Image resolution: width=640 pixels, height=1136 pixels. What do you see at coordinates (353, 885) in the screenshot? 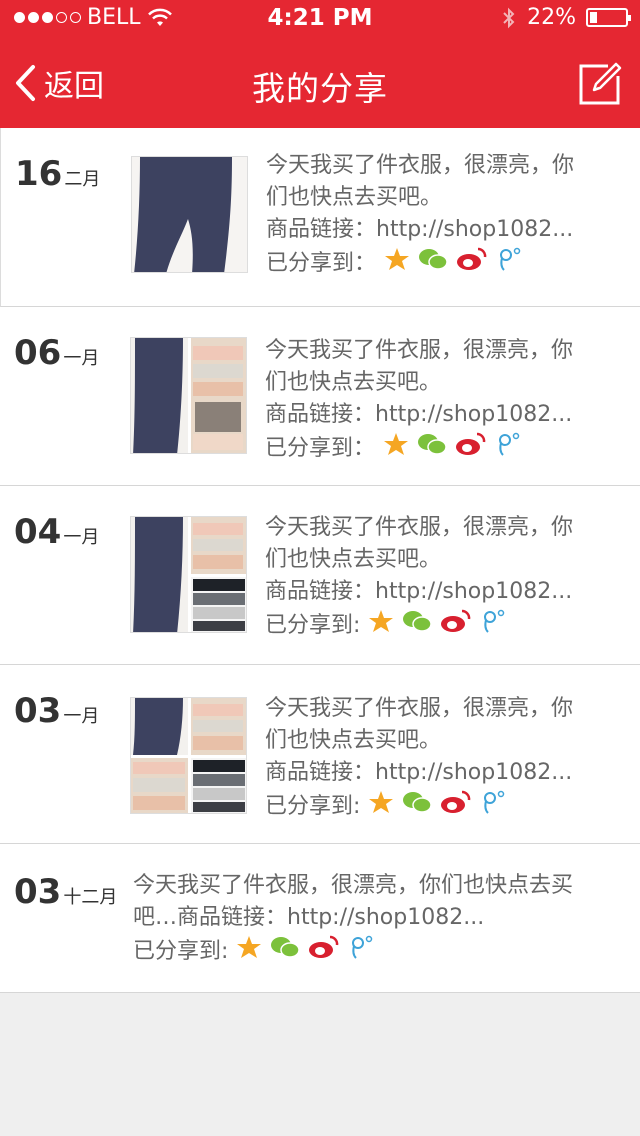
I see `post-text-line: 今天我买了件衣服，很漂亮，你们也快点去买` at bounding box center [353, 885].